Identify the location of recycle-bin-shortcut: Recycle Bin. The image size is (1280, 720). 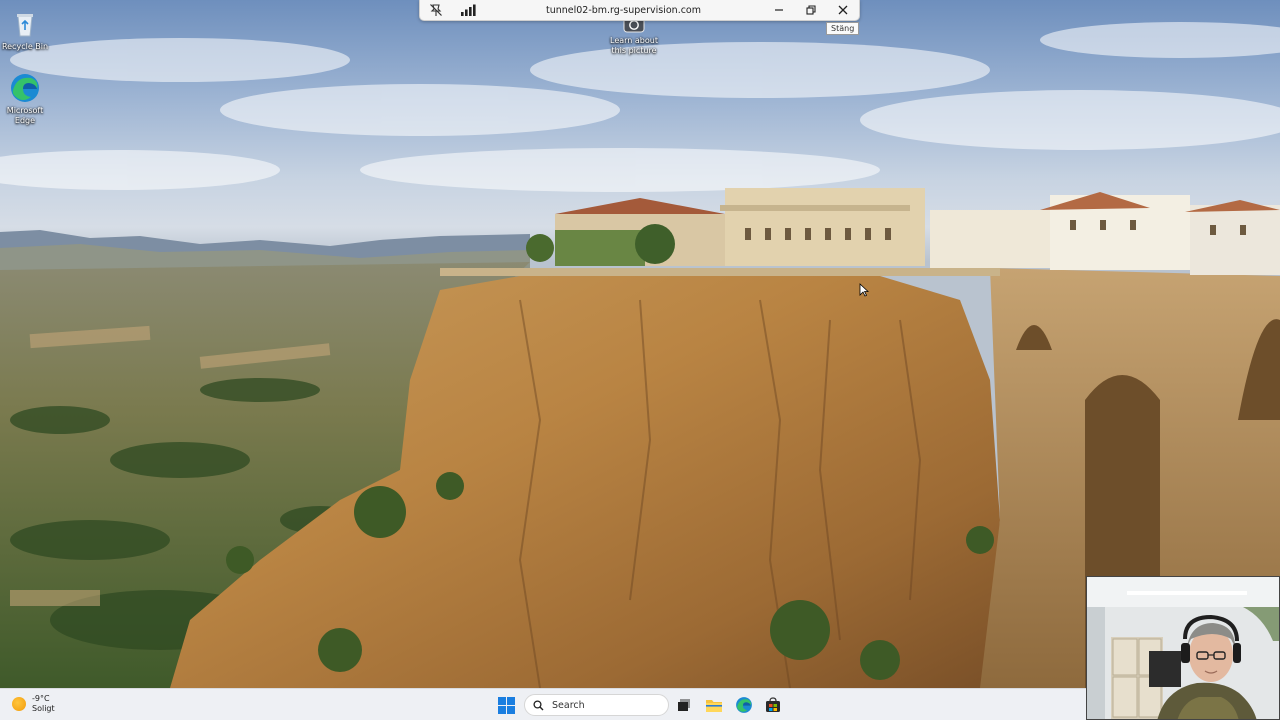
(25, 30).